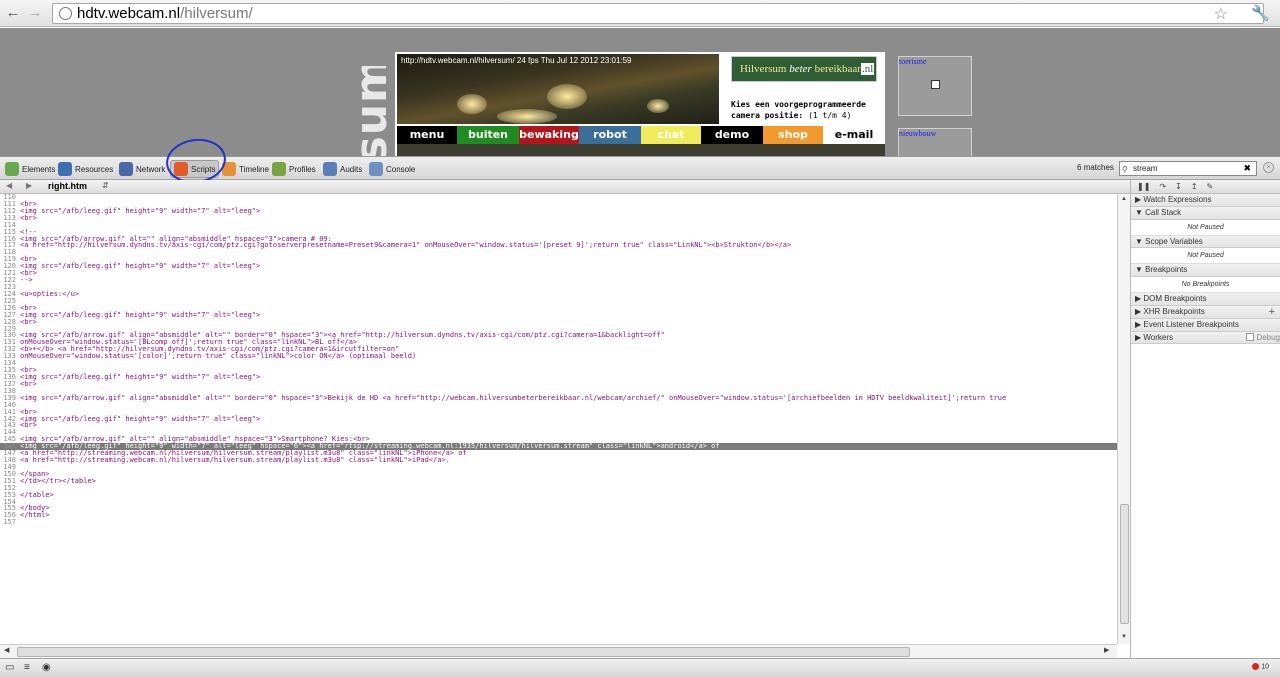  What do you see at coordinates (671, 135) in the screenshot?
I see `menu-item-4: chat` at bounding box center [671, 135].